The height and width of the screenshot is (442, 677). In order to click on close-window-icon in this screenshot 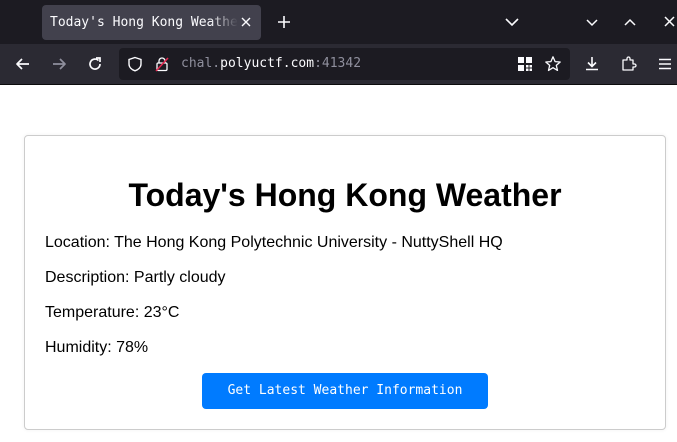, I will do `click(669, 22)`.